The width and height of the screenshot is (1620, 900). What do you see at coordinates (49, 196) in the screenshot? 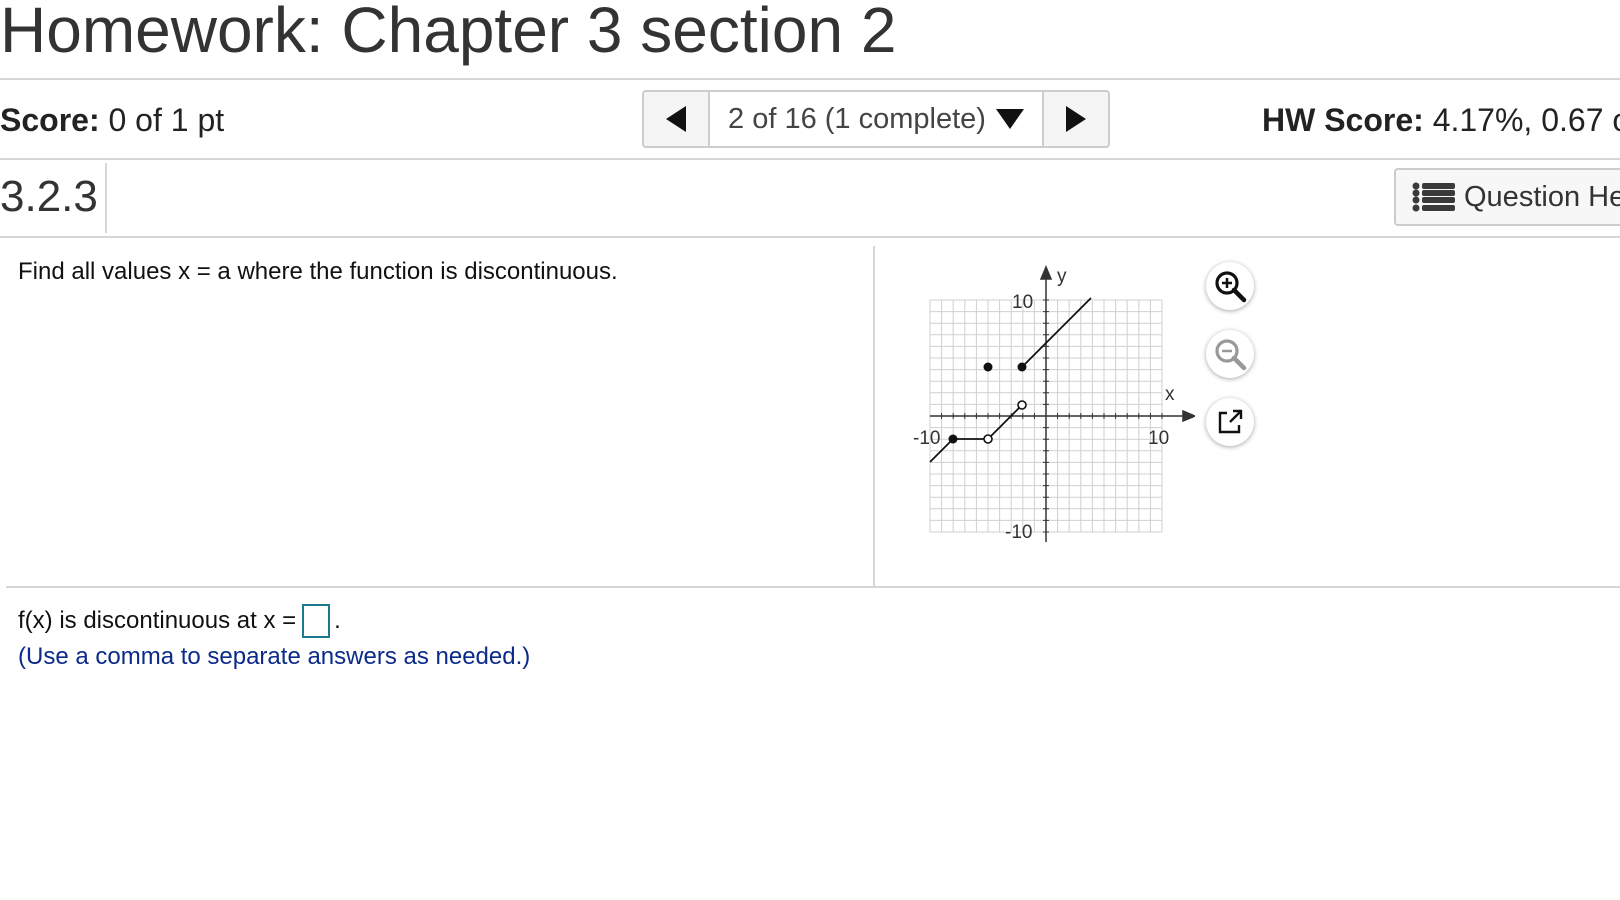
I see `question-number: 3.2.3` at bounding box center [49, 196].